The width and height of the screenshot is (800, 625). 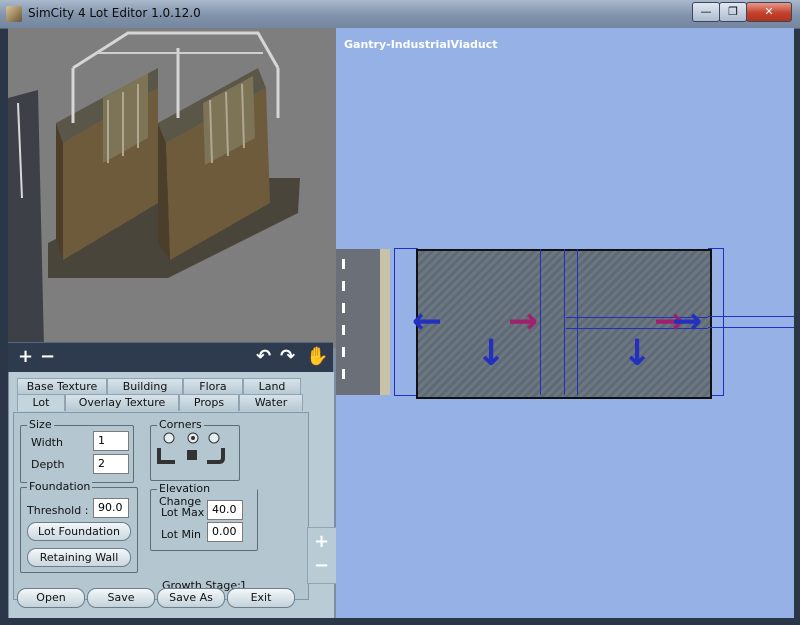 I want to click on zoom-out-icon: −, so click(x=47, y=357).